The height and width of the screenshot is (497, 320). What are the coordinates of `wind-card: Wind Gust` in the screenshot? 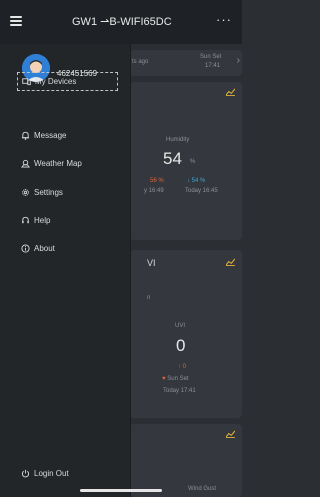 It's located at (186, 460).